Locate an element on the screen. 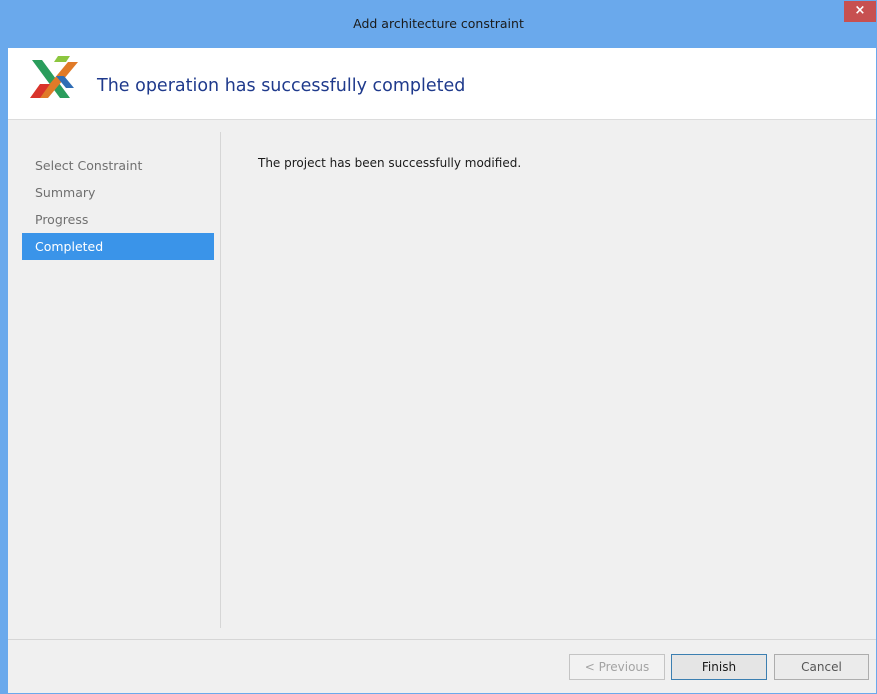 The width and height of the screenshot is (877, 694). previous-button: < Previous is located at coordinates (617, 667).